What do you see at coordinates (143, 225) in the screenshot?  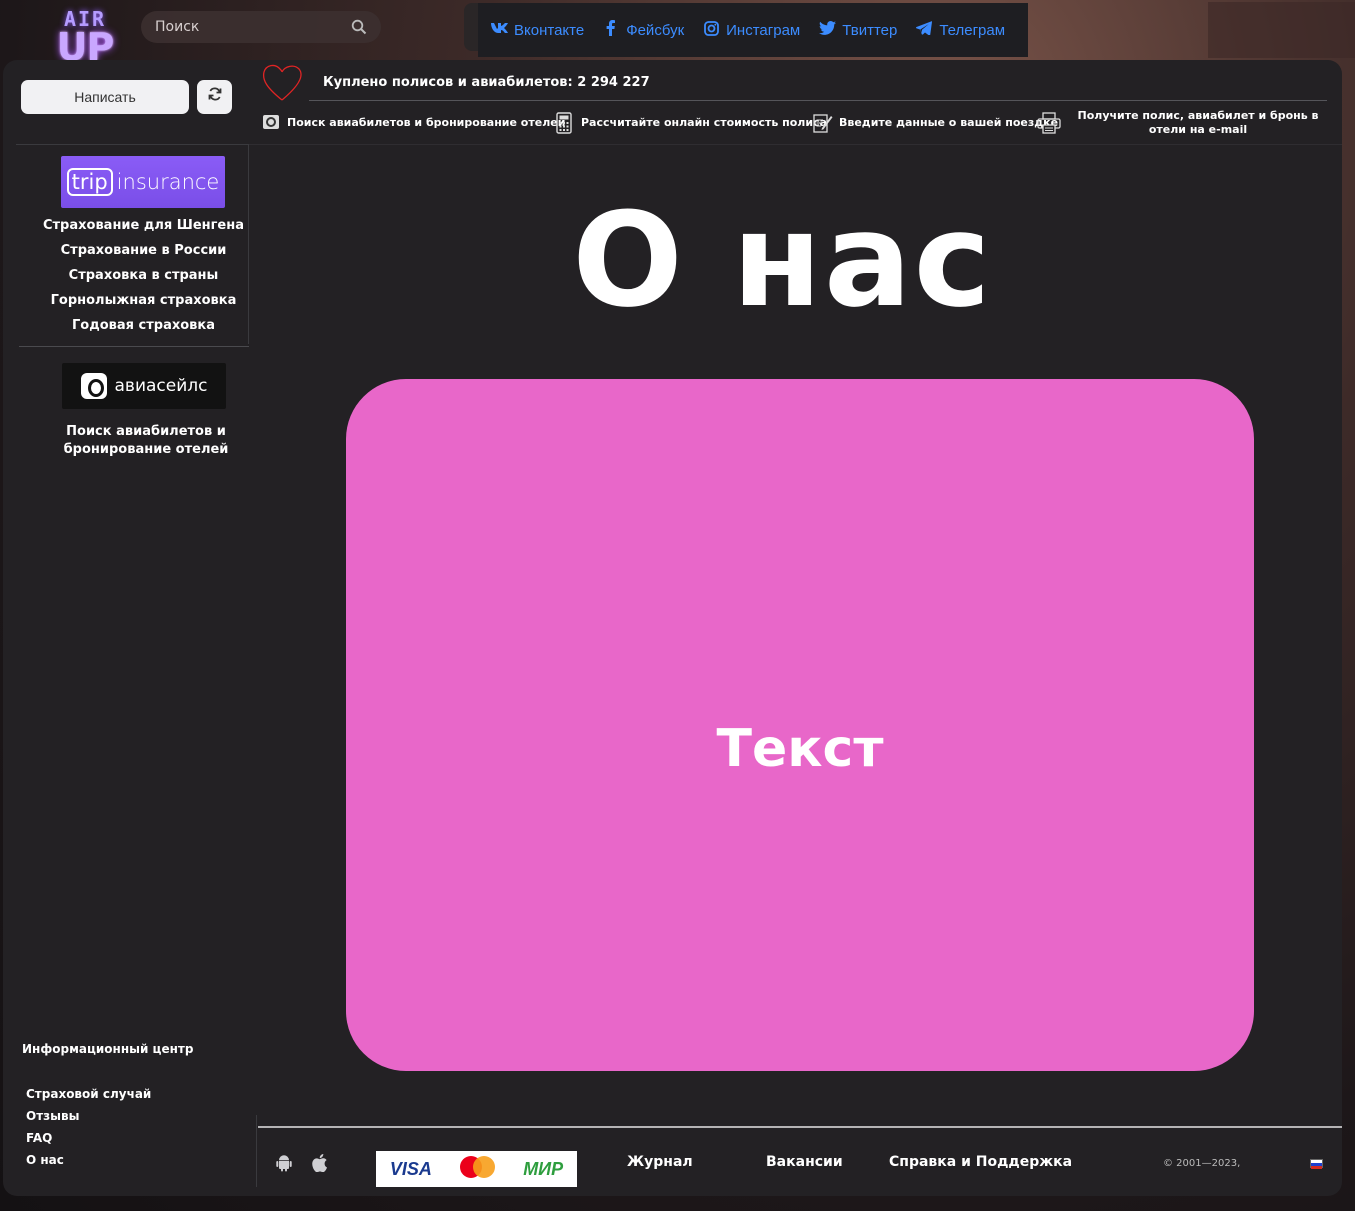 I see `sidebar-link-schengen: Страхование для Шенгена` at bounding box center [143, 225].